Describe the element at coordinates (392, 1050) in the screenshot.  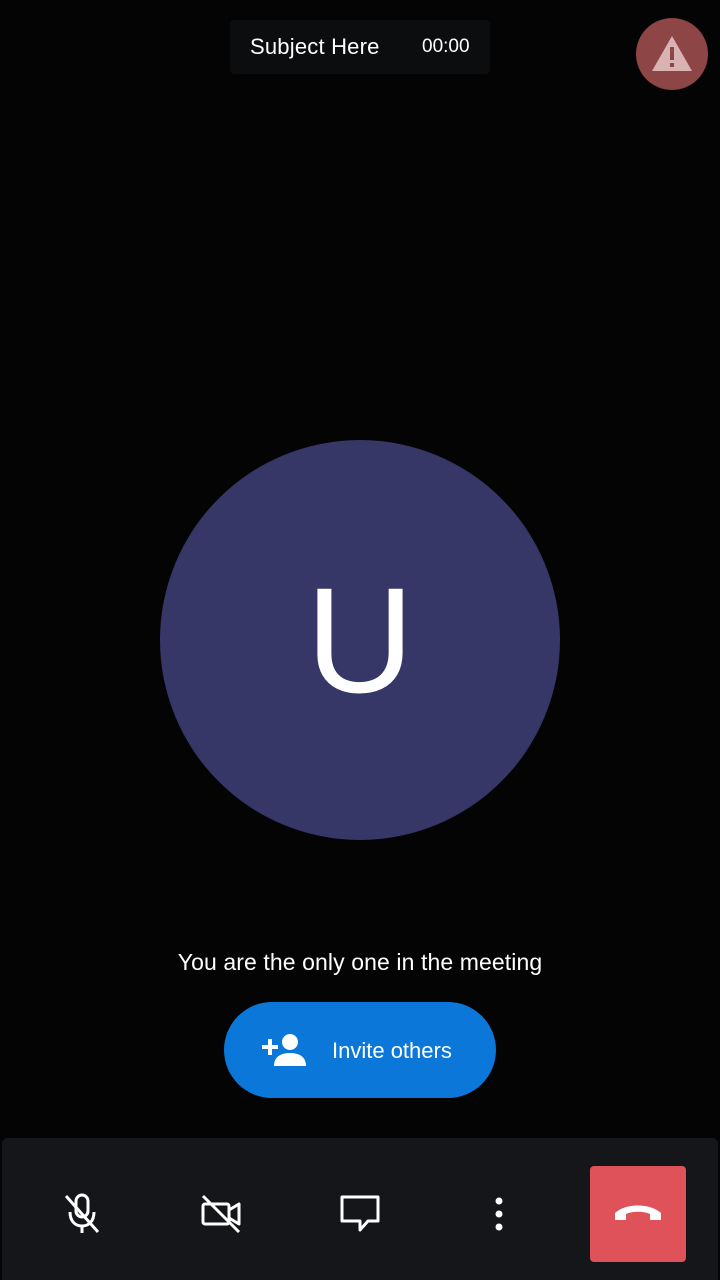
I see `invite-others-label: Invite others` at that location.